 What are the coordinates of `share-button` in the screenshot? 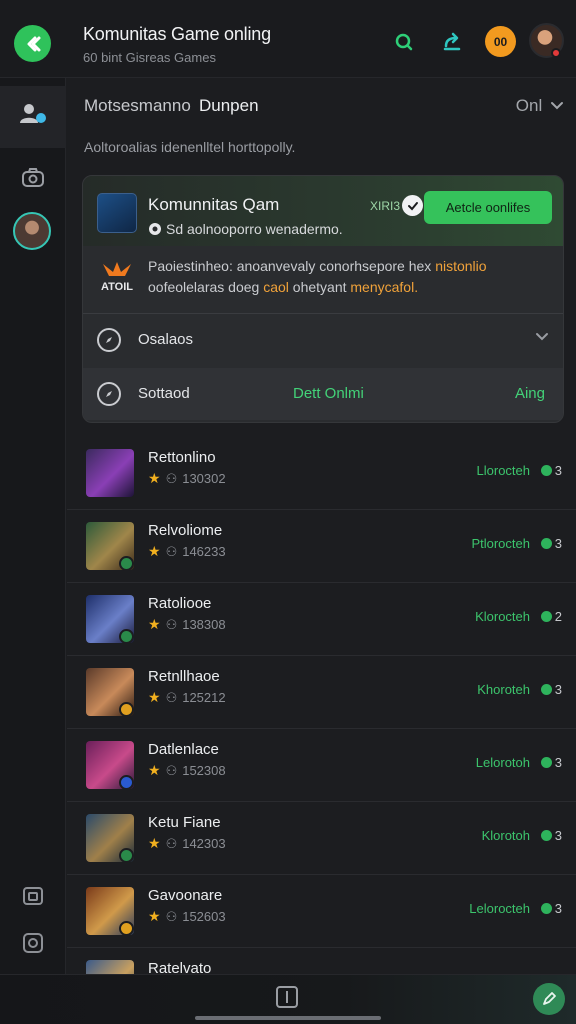 It's located at (452, 42).